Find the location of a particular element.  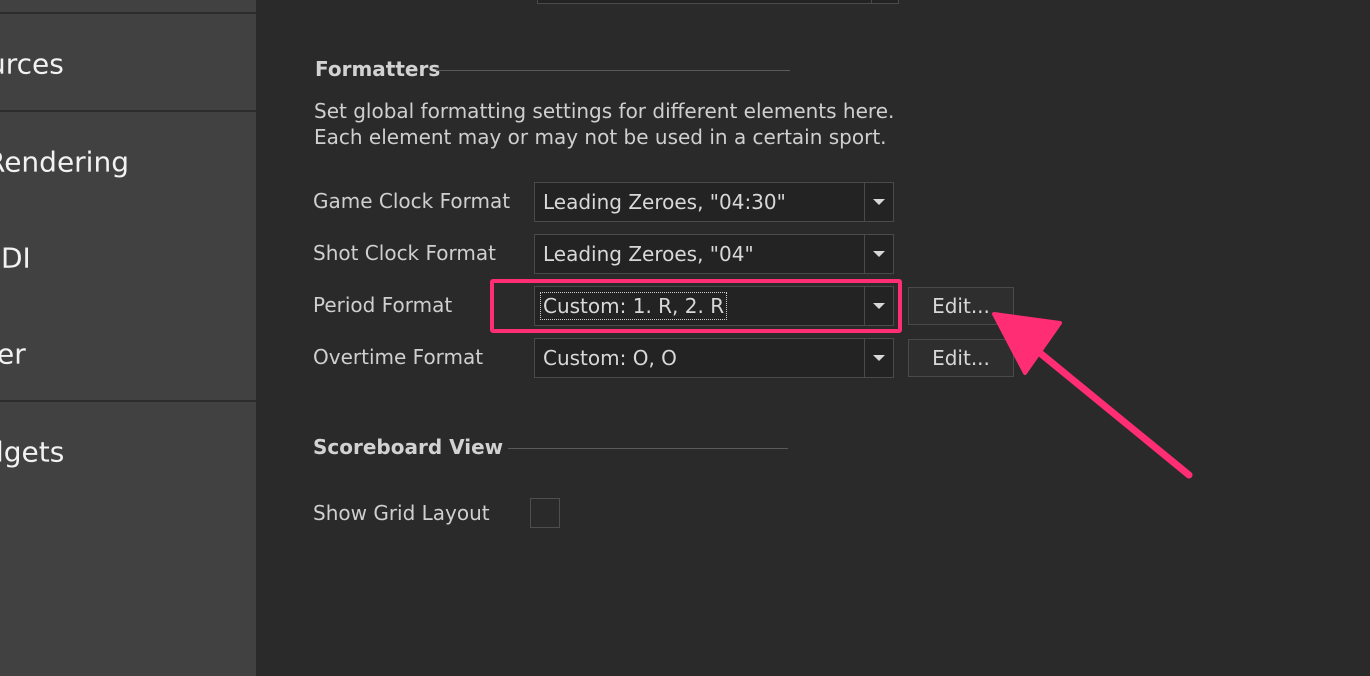

show-grid-layout-label: Show Grid Layout is located at coordinates (401, 513).